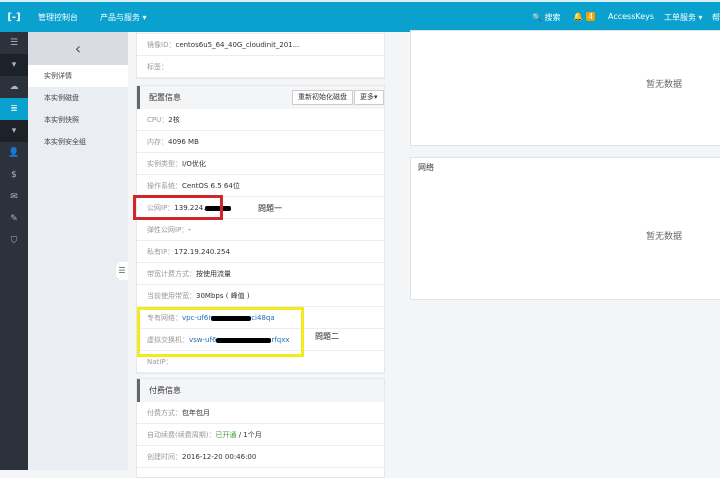 This screenshot has height=478, width=720. I want to click on annotation-red-box, so click(178, 207).